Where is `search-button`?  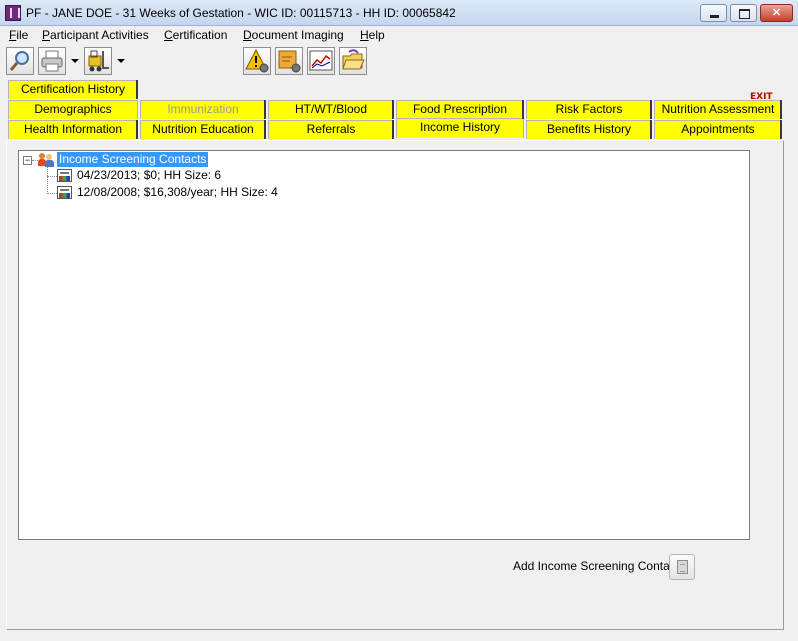
search-button is located at coordinates (20, 61).